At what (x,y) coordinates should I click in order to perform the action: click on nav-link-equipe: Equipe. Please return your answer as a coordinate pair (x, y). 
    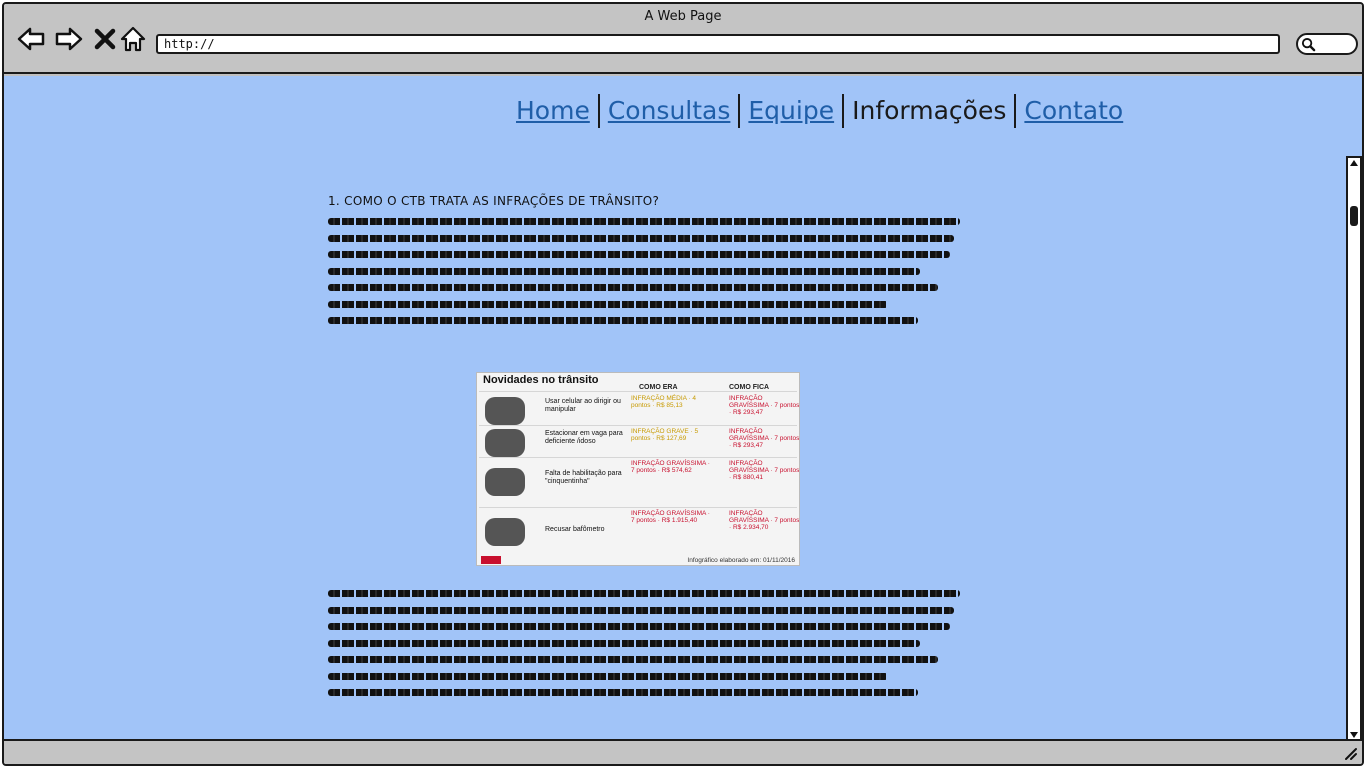
    Looking at the image, I should click on (791, 111).